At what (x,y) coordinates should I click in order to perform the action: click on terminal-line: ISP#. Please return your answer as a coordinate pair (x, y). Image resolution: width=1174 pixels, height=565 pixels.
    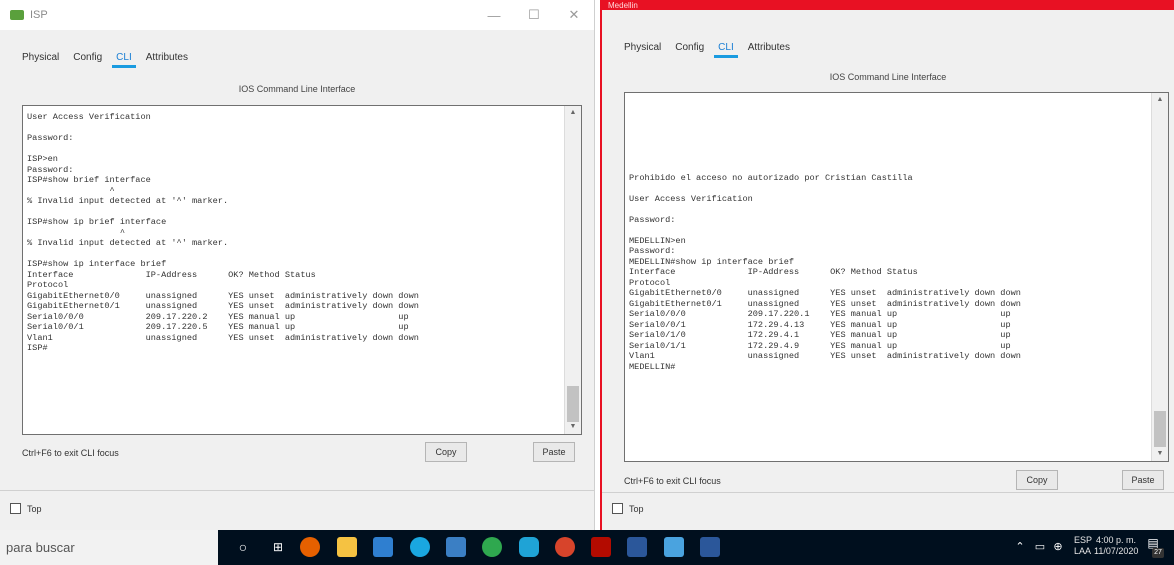
    Looking at the image, I should click on (37, 348).